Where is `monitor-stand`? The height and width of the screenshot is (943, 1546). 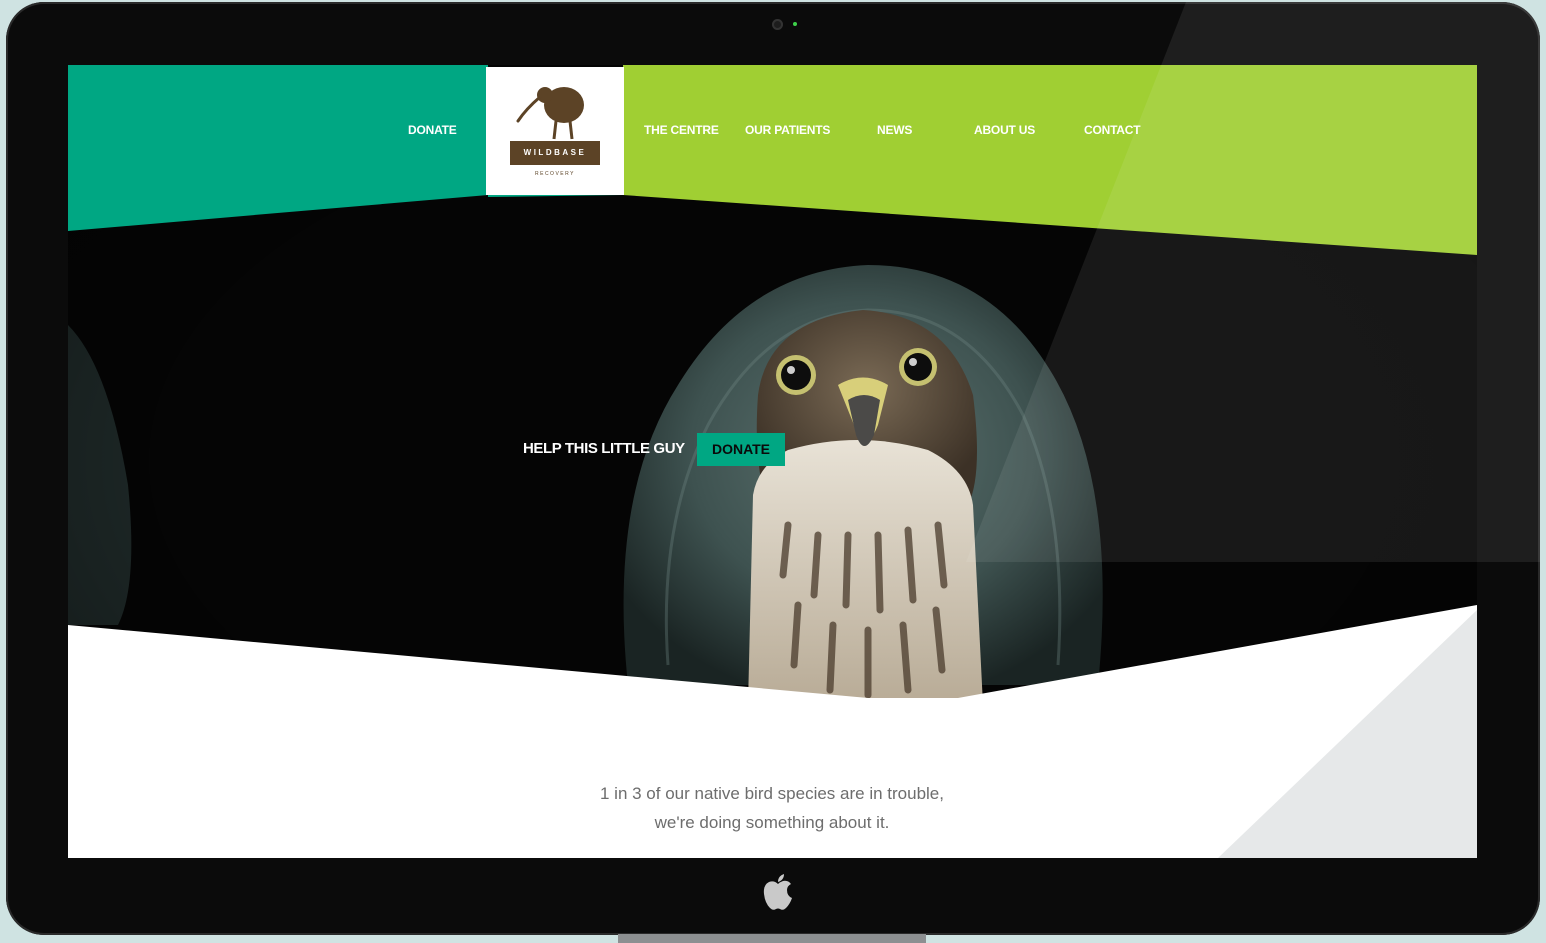
monitor-stand is located at coordinates (772, 938).